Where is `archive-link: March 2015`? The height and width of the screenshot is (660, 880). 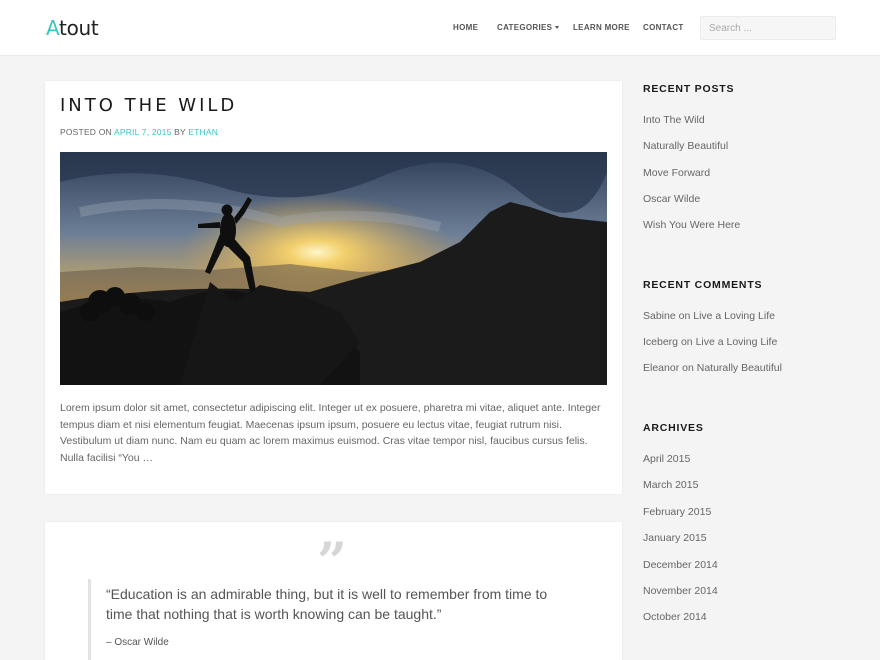
archive-link: March 2015 is located at coordinates (670, 485).